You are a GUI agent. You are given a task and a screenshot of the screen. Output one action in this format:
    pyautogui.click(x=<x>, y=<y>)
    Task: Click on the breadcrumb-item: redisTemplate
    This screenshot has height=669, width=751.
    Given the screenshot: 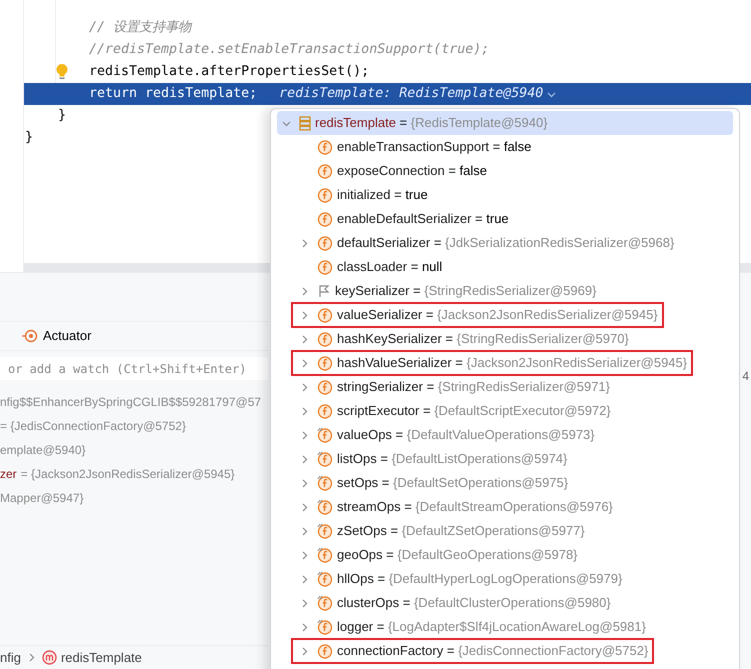 What is the action you would take?
    pyautogui.click(x=92, y=658)
    